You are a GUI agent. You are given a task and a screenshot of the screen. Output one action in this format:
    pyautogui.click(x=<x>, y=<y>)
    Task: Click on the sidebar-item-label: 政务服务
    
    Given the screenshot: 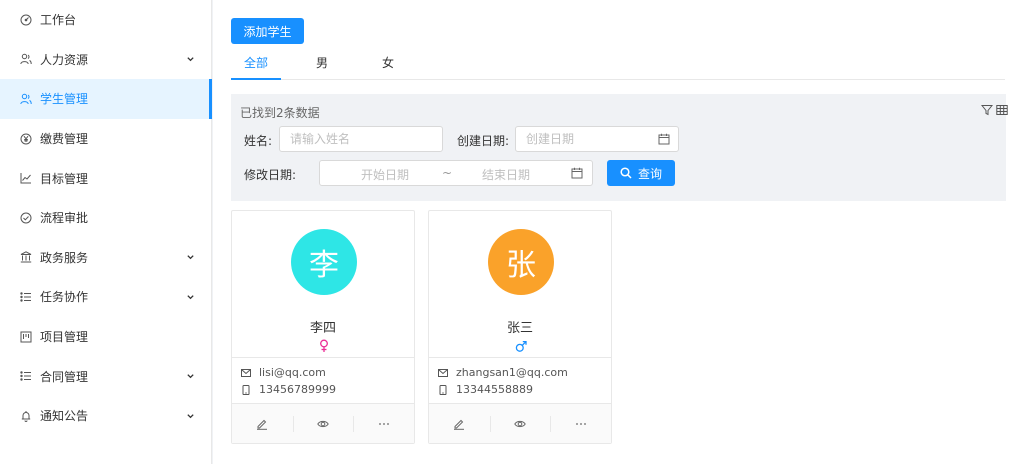 What is the action you would take?
    pyautogui.click(x=64, y=257)
    